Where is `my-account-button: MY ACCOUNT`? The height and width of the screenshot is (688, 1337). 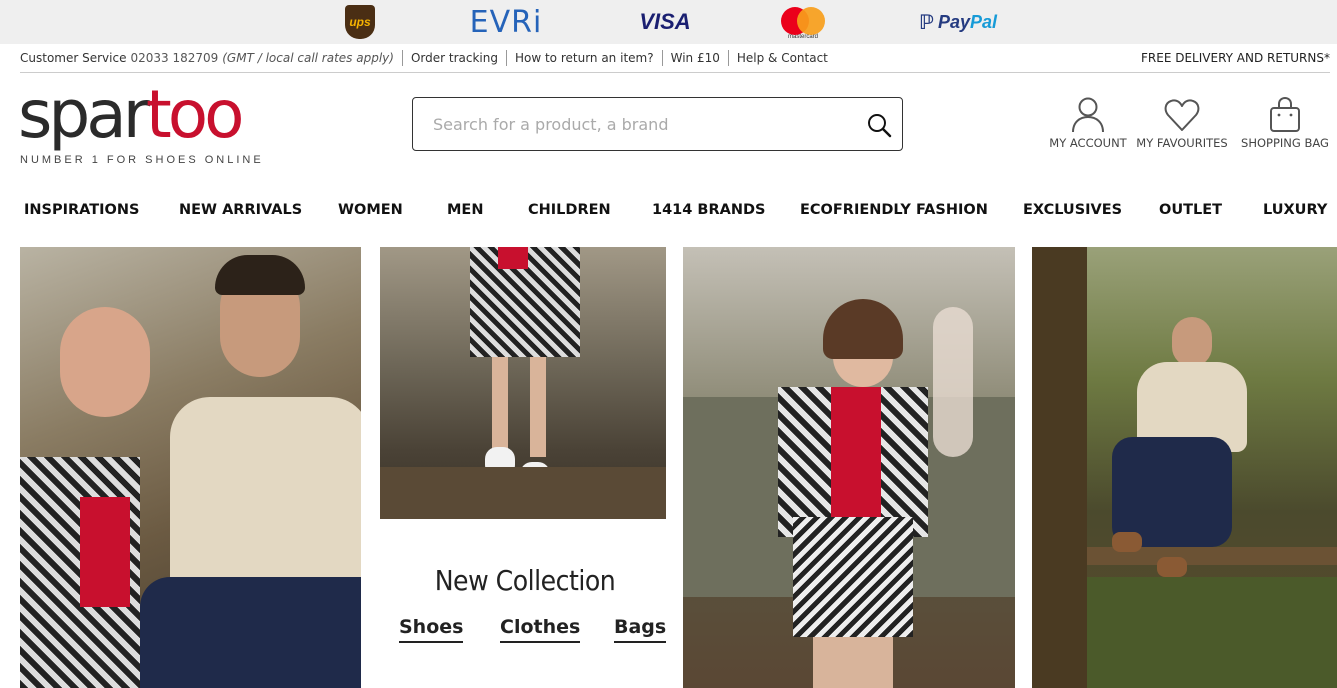 my-account-button: MY ACCOUNT is located at coordinates (1088, 124).